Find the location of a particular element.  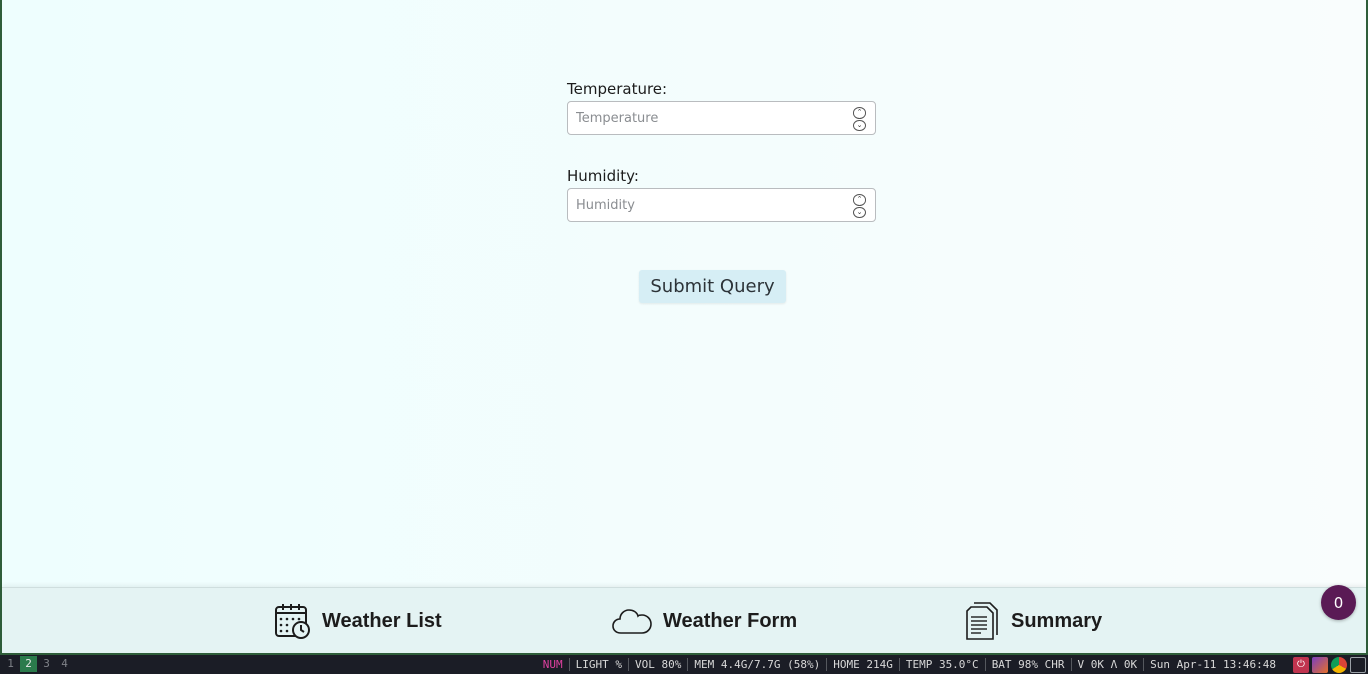

nav-weather-form: Weather Form is located at coordinates (704, 621).